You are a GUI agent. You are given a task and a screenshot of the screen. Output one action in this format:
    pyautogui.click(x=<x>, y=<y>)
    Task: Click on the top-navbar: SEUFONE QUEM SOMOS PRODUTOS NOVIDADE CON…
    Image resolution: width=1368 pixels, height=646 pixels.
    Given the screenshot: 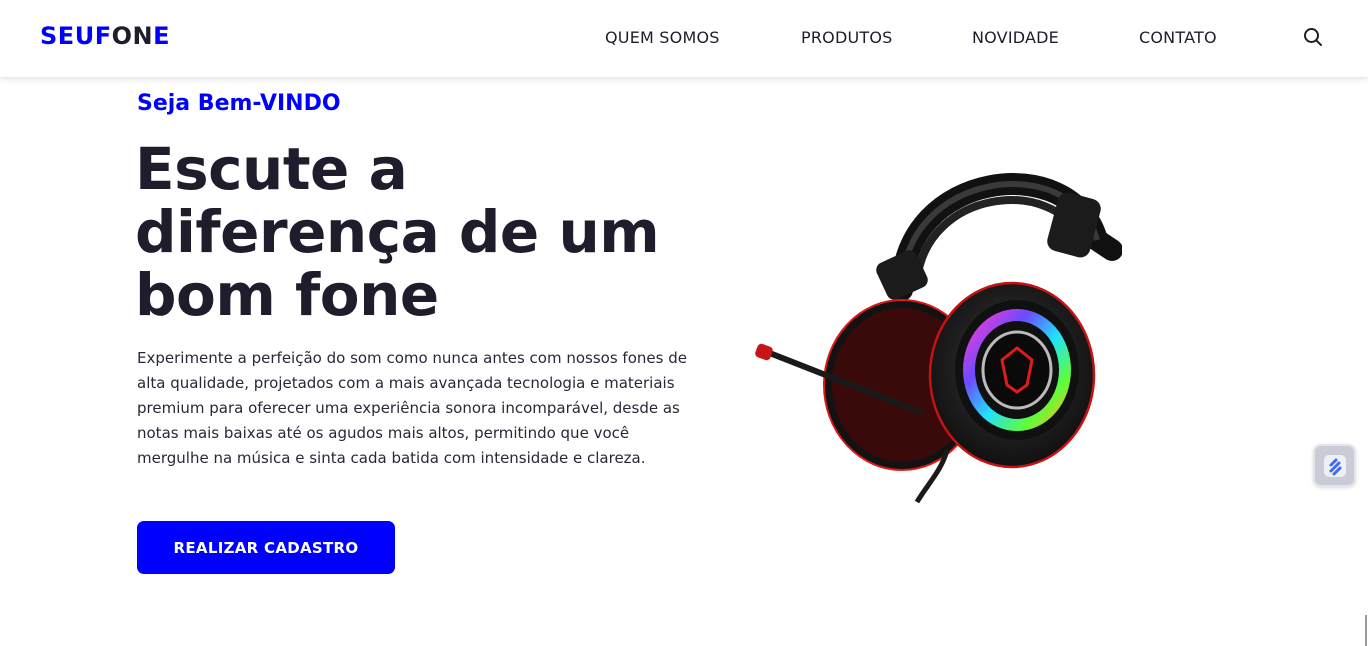 What is the action you would take?
    pyautogui.click(x=684, y=38)
    